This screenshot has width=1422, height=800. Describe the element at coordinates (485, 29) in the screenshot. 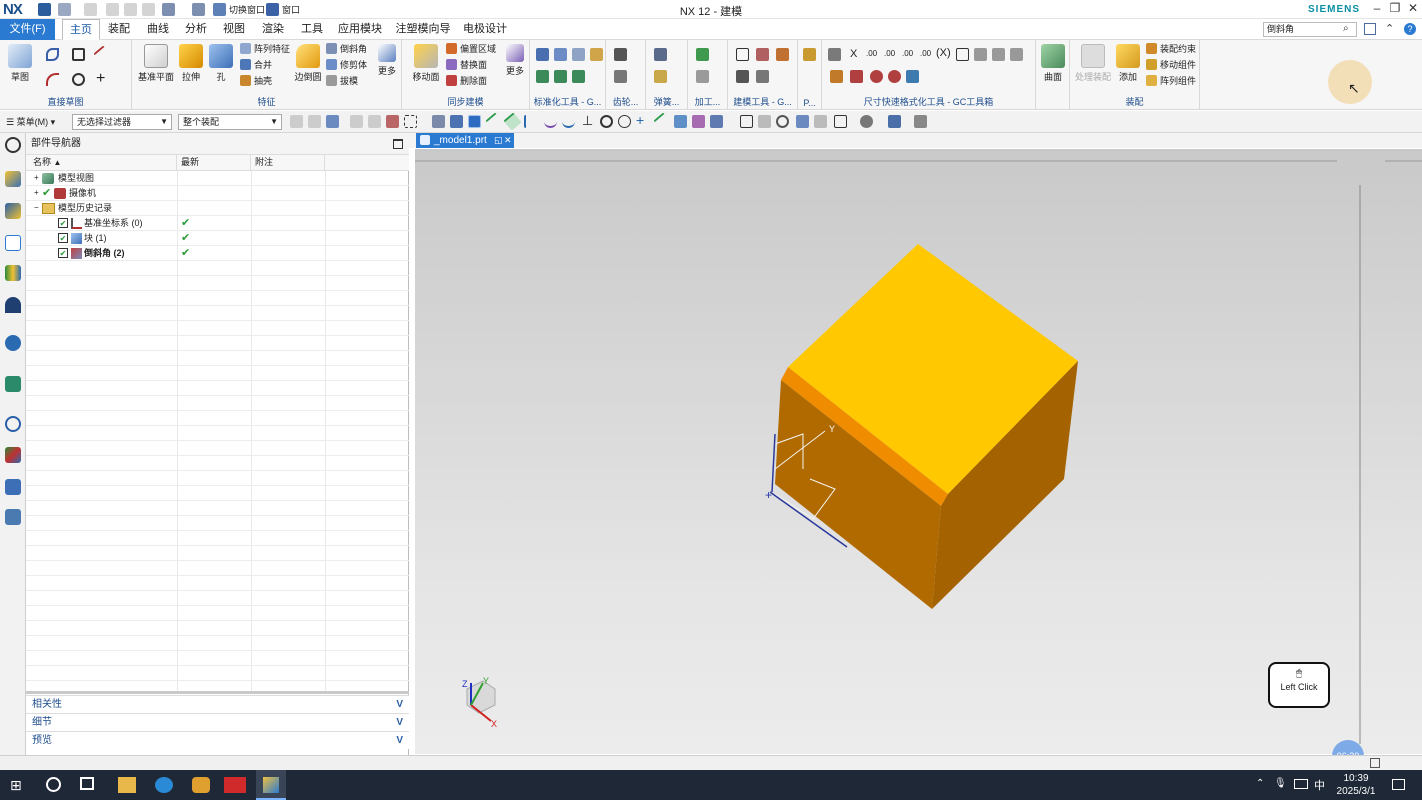

I see `tab-electrode-design: 电极设计` at that location.